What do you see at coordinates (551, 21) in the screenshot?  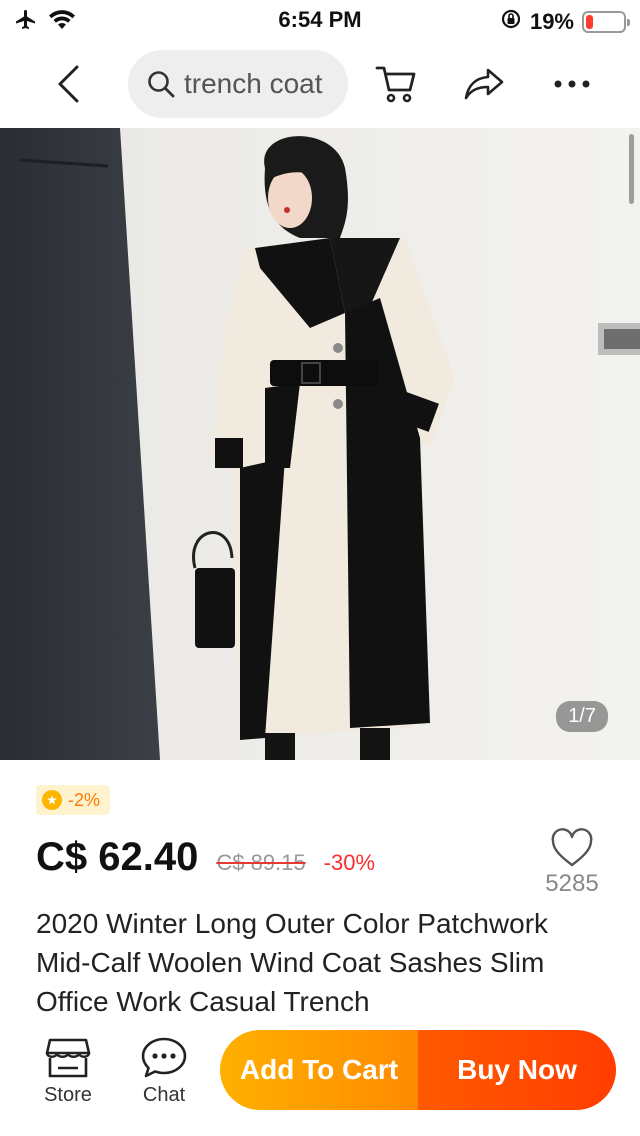 I see `battery-percent: 19%` at bounding box center [551, 21].